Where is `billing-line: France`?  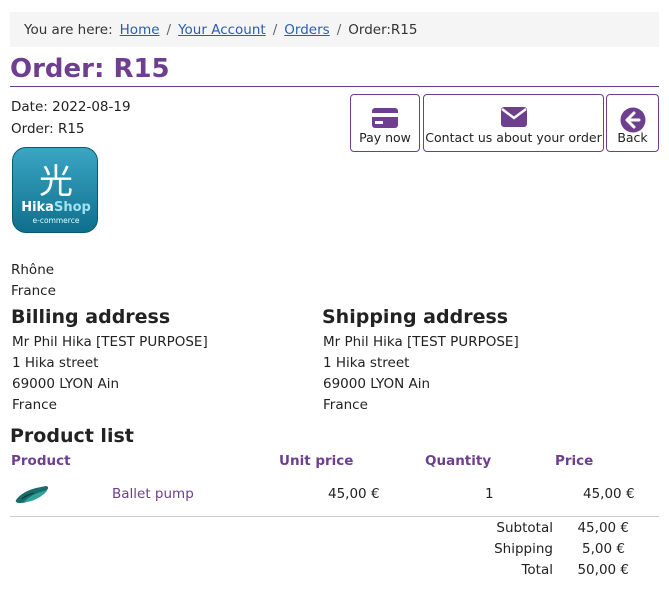 billing-line: France is located at coordinates (34, 405).